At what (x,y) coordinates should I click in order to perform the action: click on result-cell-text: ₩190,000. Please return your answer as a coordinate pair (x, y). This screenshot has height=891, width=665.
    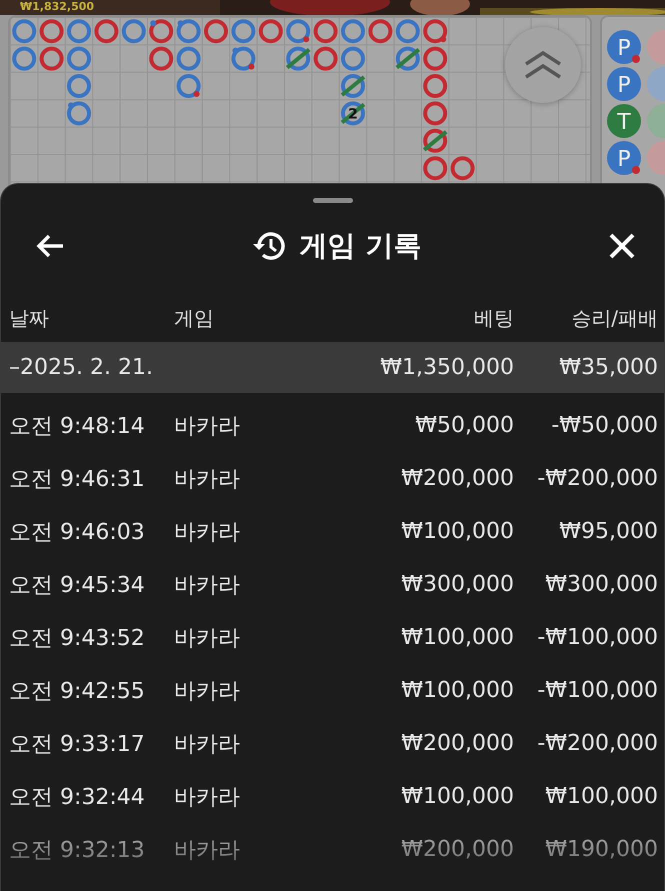
    Looking at the image, I should click on (601, 849).